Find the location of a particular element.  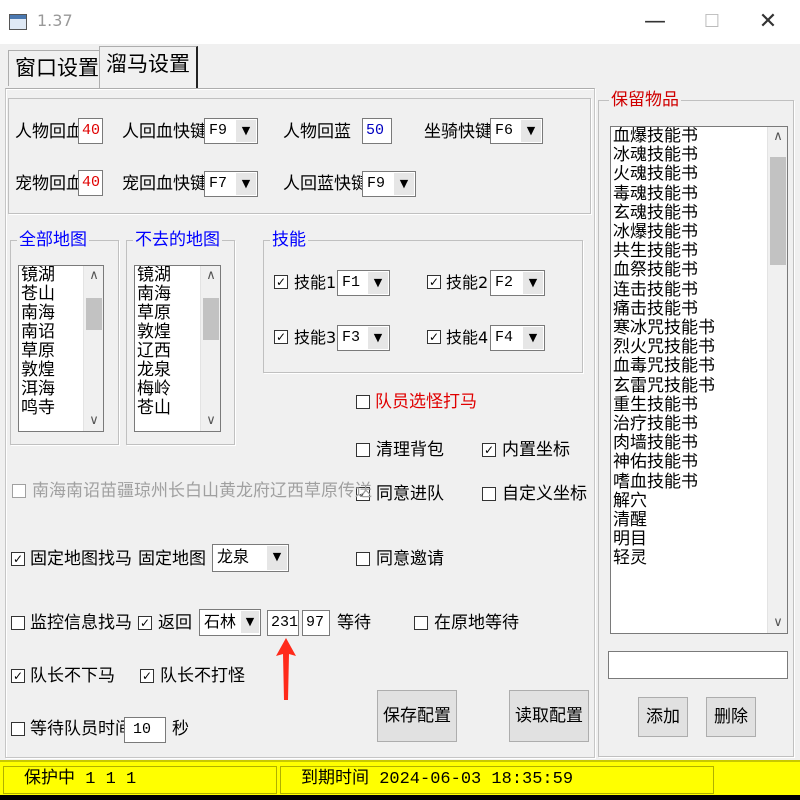

clean-bag-checkbox is located at coordinates (363, 450).